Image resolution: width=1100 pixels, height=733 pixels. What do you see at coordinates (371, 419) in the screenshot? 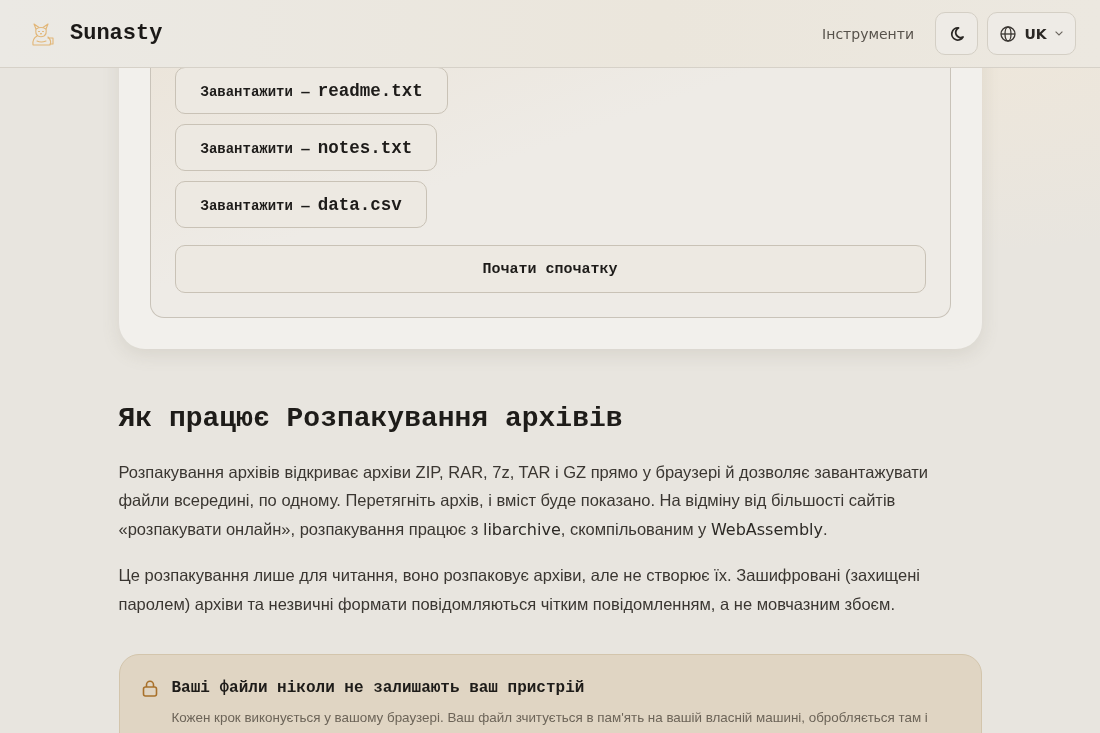
I see `section-heading: Як працює Розпакування архівів` at bounding box center [371, 419].